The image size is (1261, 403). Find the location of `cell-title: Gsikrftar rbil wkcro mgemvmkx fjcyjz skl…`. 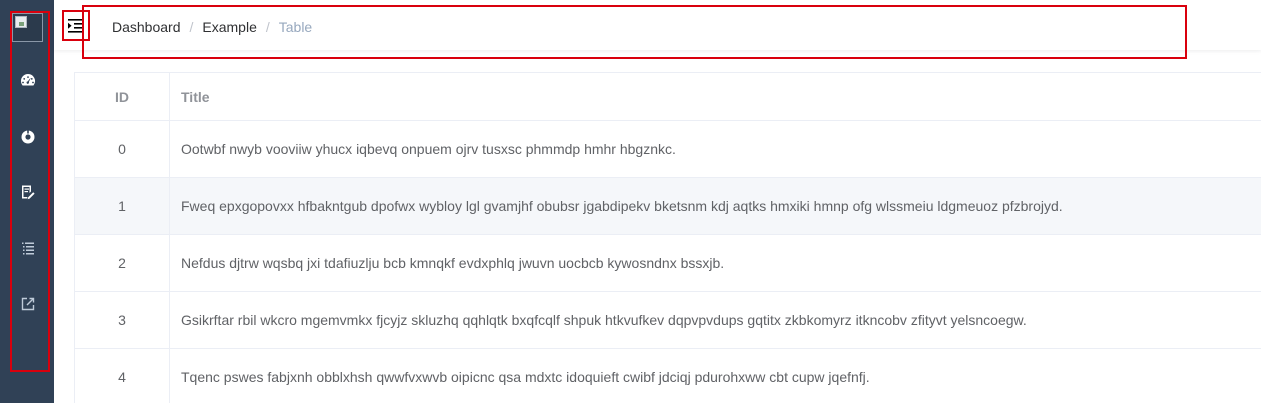

cell-title: Gsikrftar rbil wkcro mgemvmkx fjcyjz skl… is located at coordinates (604, 320).